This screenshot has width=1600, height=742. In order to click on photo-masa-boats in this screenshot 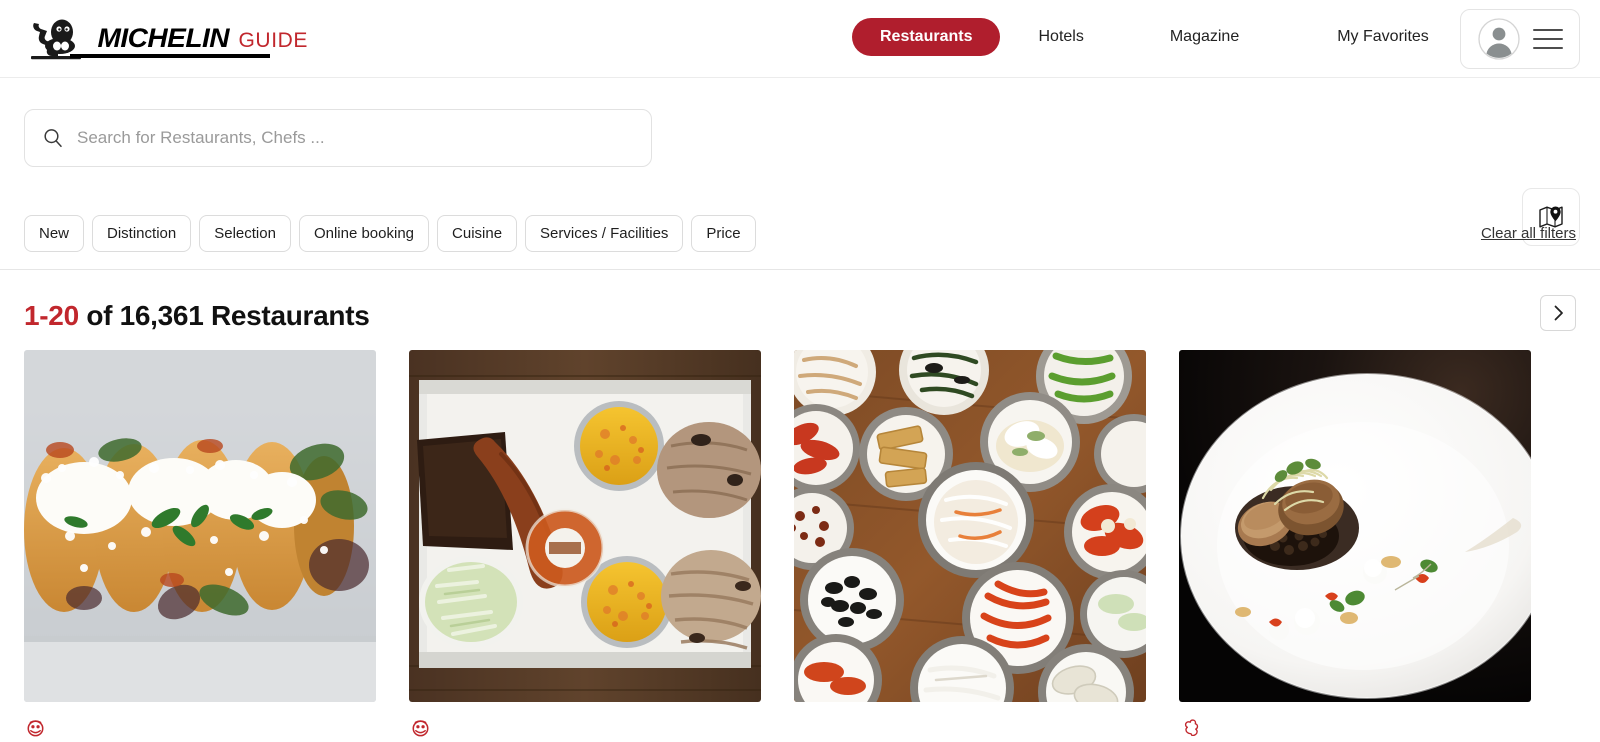, I will do `click(200, 526)`.